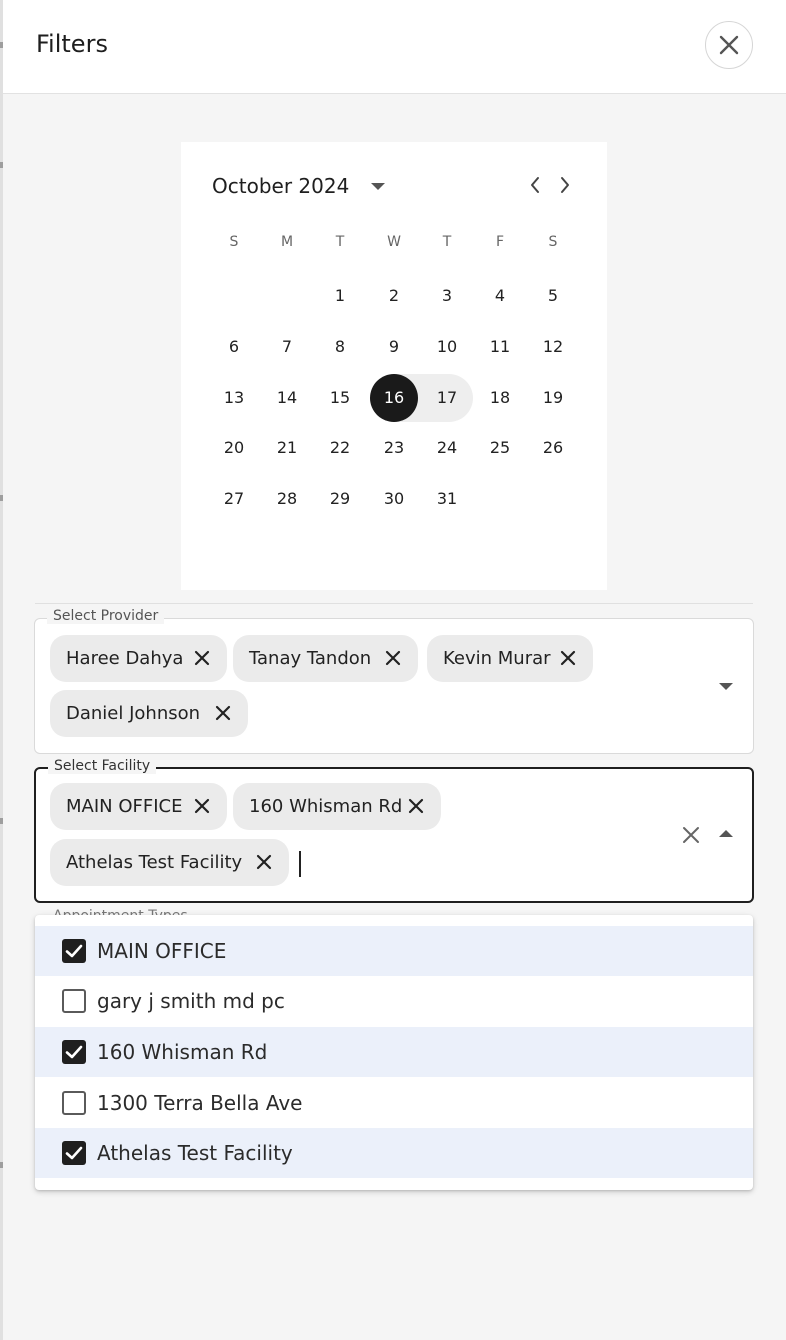 This screenshot has width=786, height=1340. What do you see at coordinates (300, 864) in the screenshot?
I see `text-cursor` at bounding box center [300, 864].